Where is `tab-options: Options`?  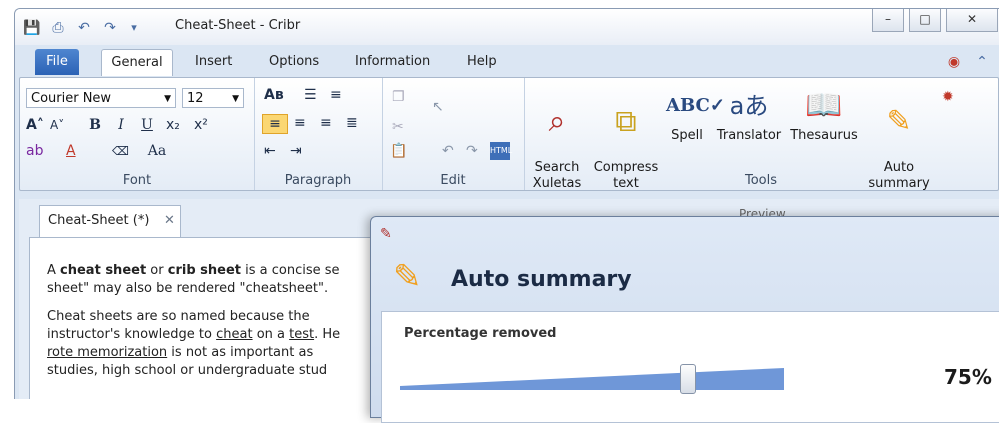 tab-options: Options is located at coordinates (294, 62).